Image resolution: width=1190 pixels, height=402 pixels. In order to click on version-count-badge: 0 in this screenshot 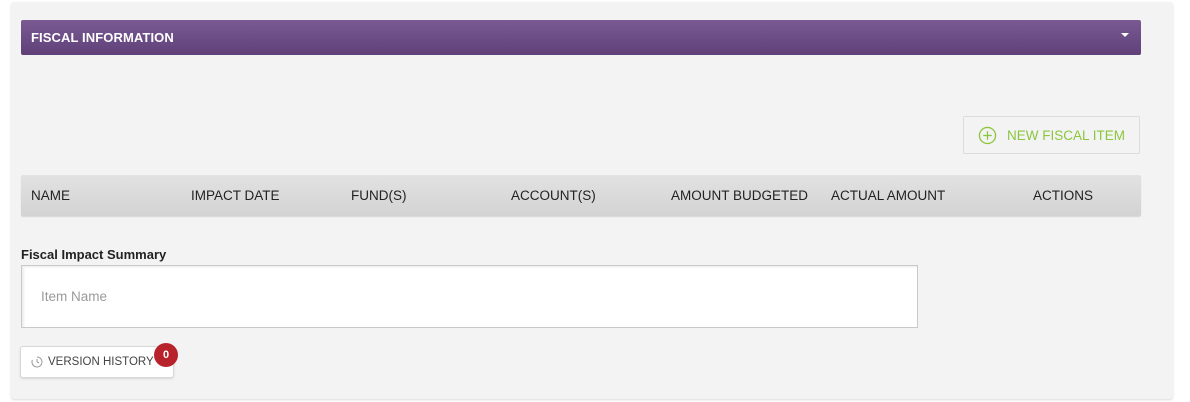, I will do `click(166, 355)`.